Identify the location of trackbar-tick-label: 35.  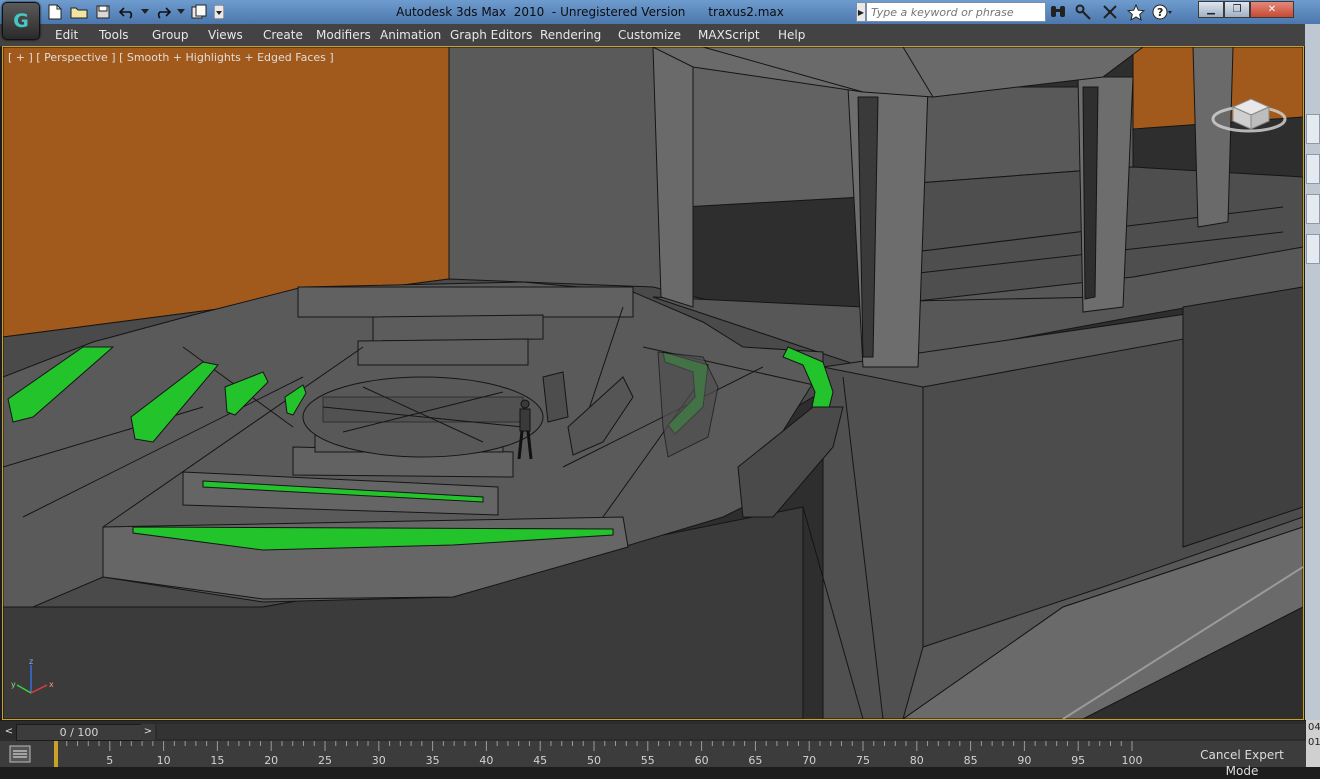
(433, 760).